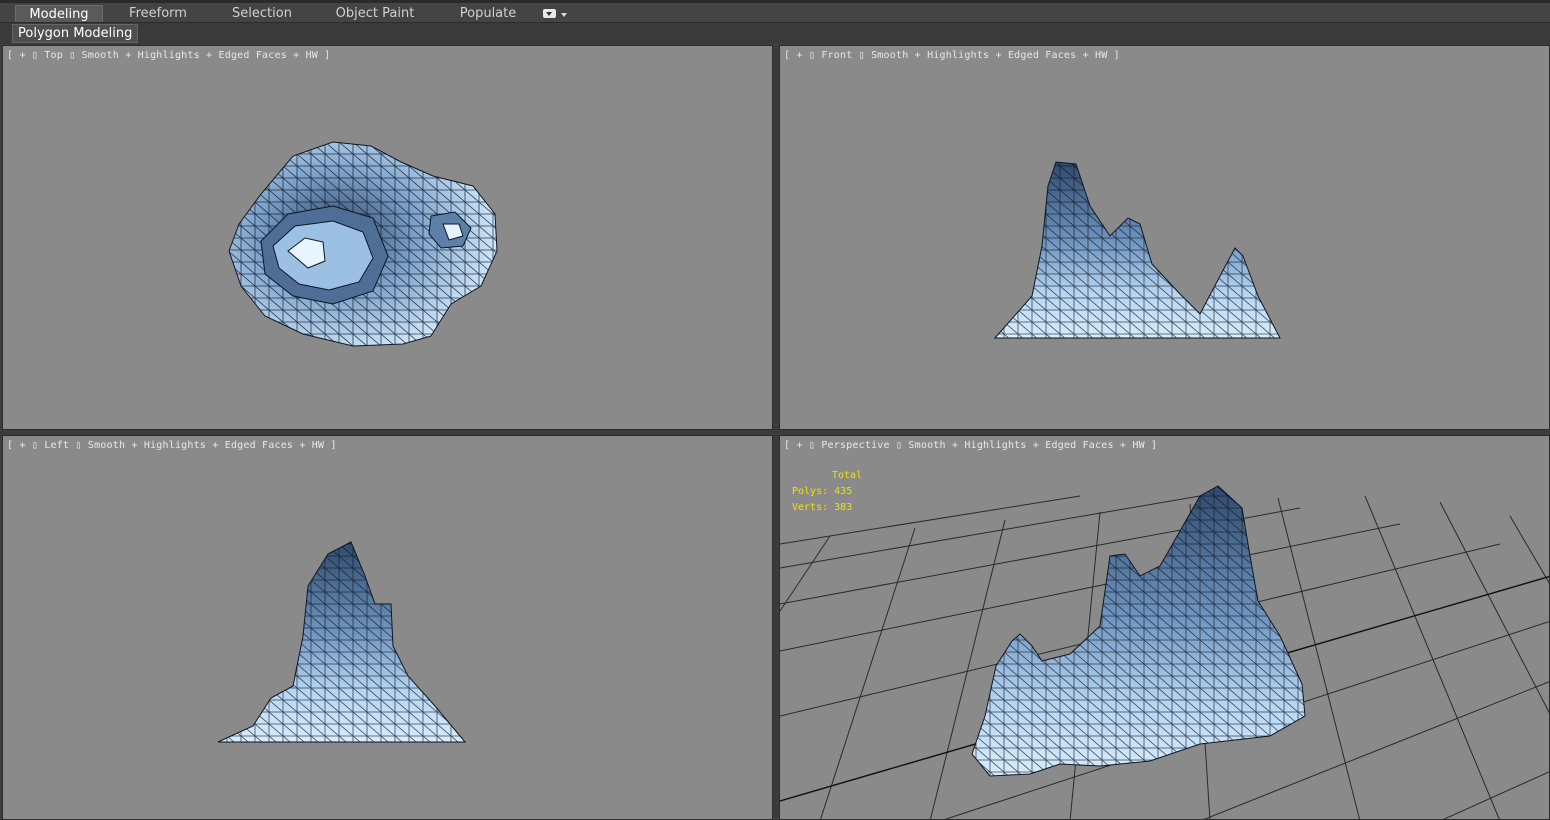 The image size is (1550, 820). Describe the element at coordinates (375, 14) in the screenshot. I see `tab-object-paint: Object Paint` at that location.